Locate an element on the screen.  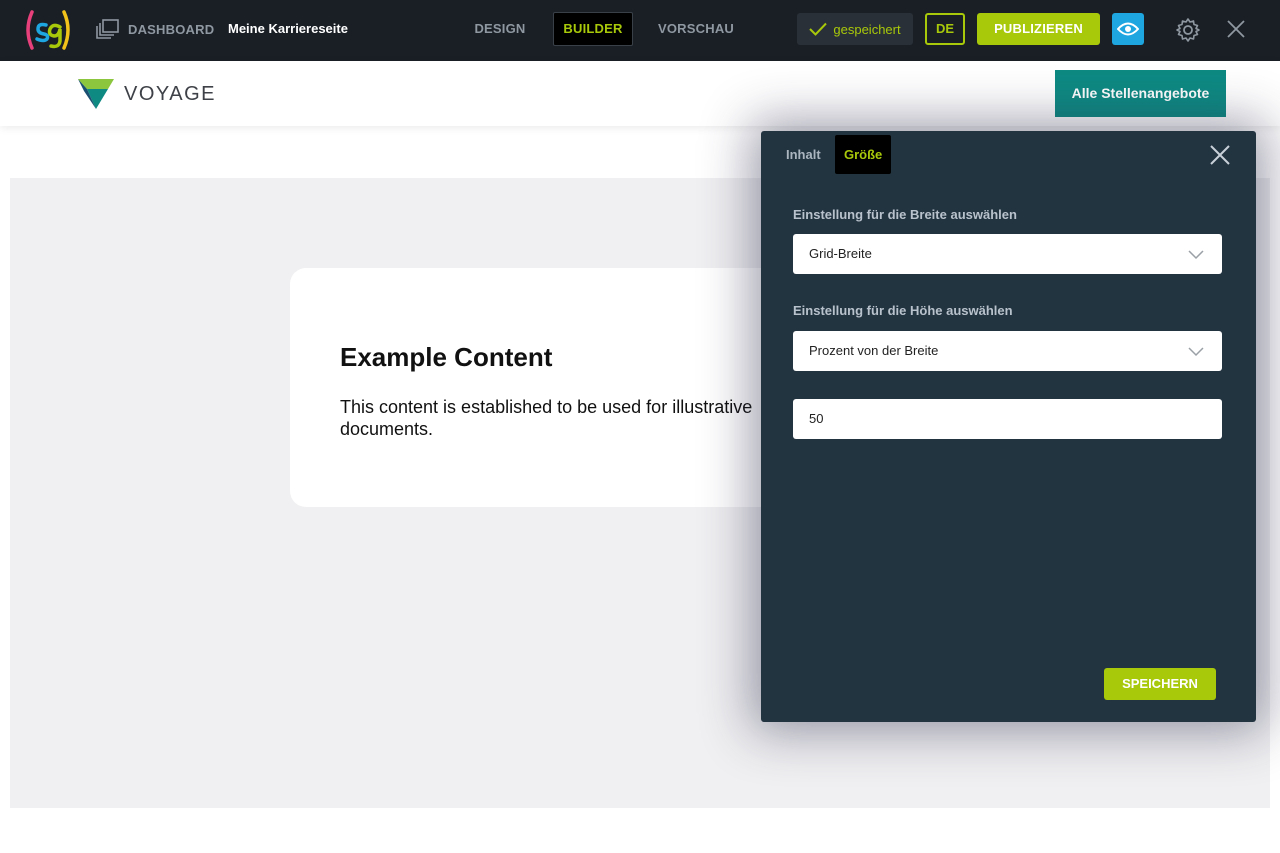
dashboard-link: DASHBOARD is located at coordinates (155, 29).